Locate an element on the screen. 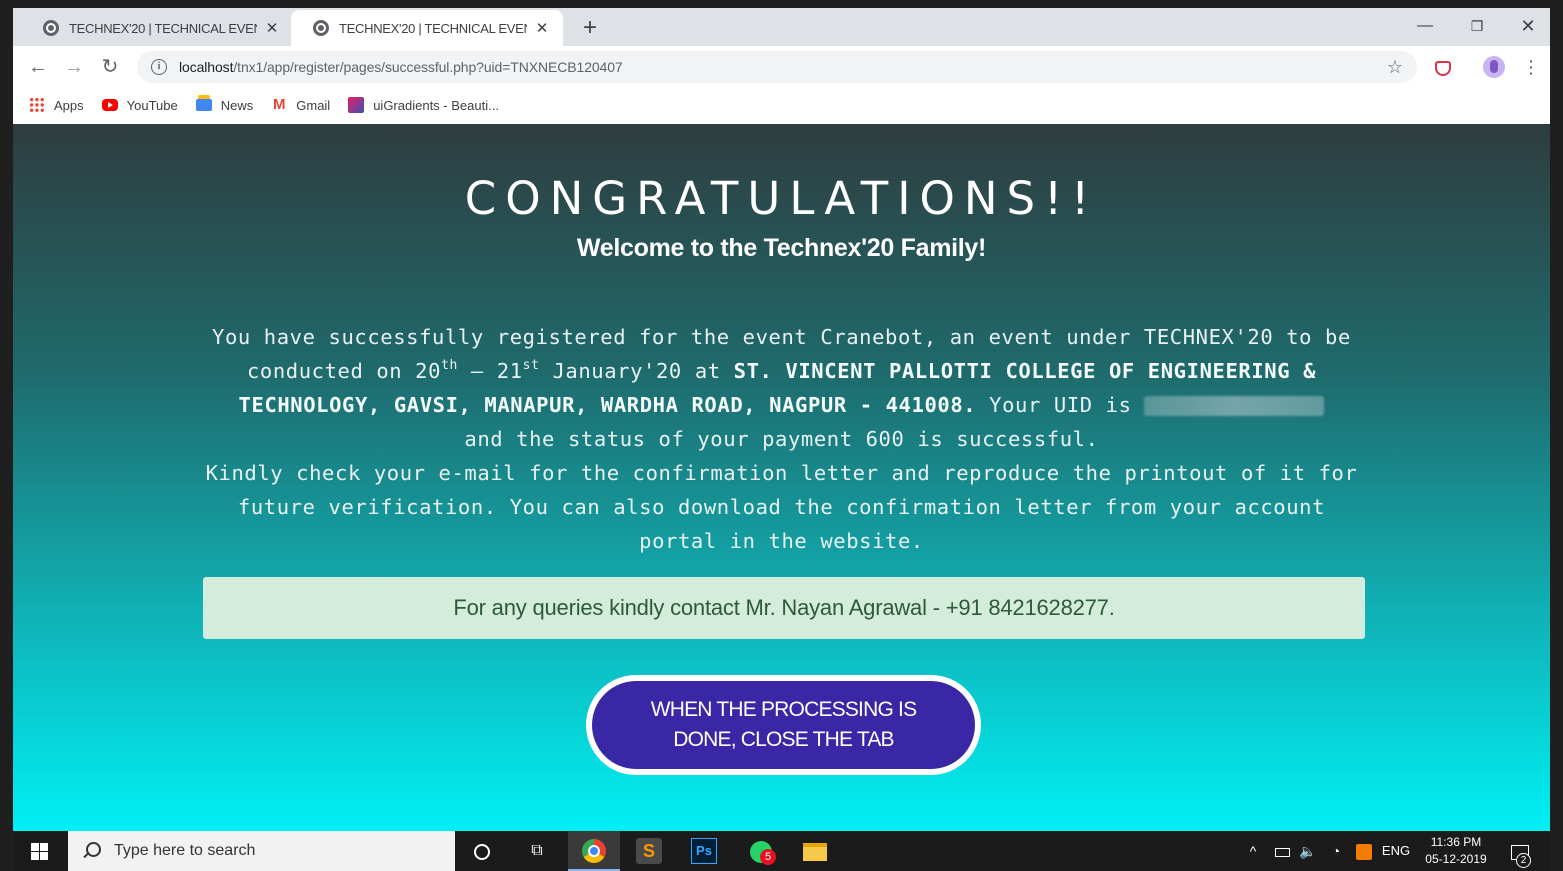  search-icon is located at coordinates (91, 851).